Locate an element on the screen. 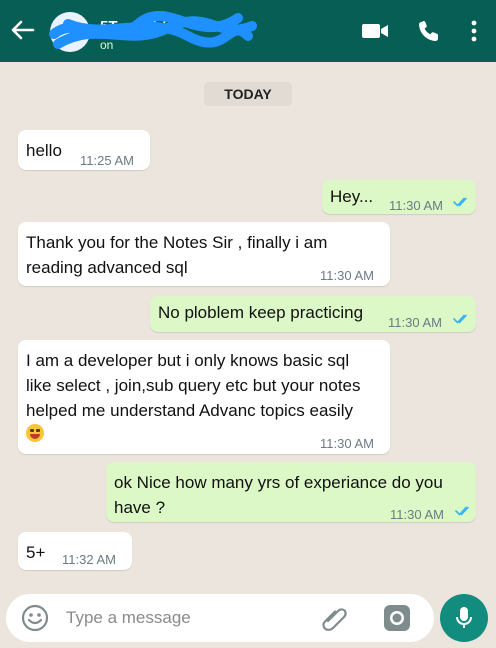 The width and height of the screenshot is (496, 648). voice-call-button is located at coordinates (429, 31).